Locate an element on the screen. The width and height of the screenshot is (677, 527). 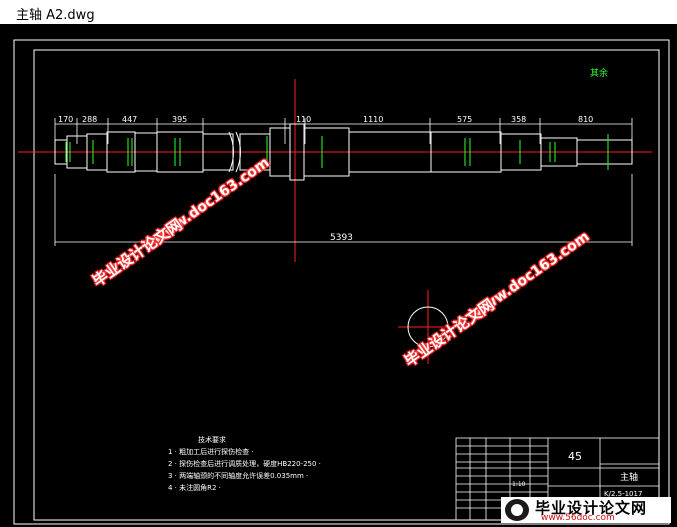
dim-170: 170 is located at coordinates (65, 119).